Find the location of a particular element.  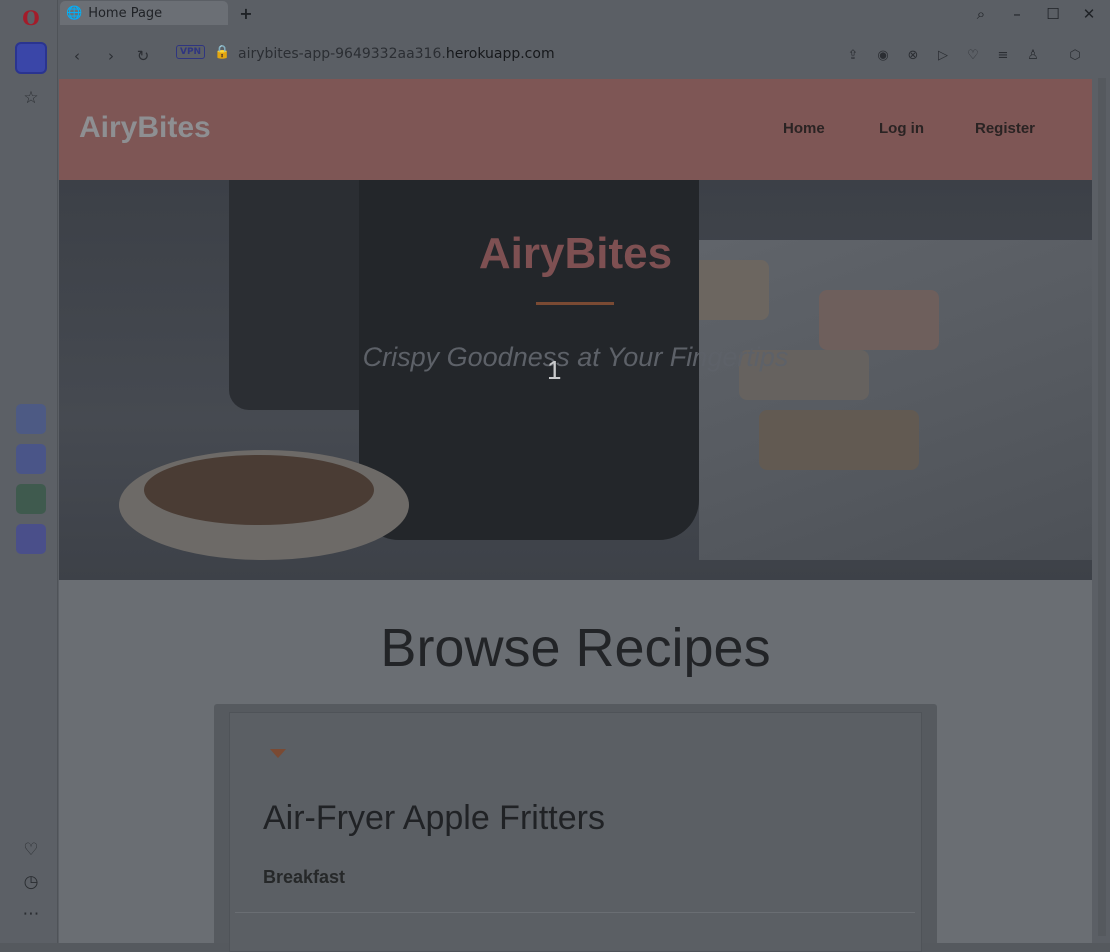

app-icon is located at coordinates (31, 539).